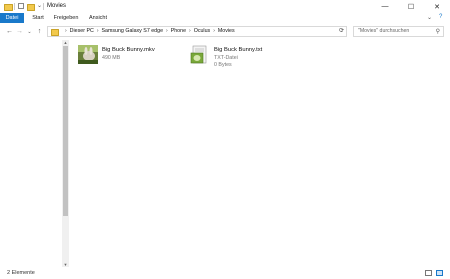 This screenshot has width=450, height=279. What do you see at coordinates (65, 131) in the screenshot?
I see `scrollbar-thumb` at bounding box center [65, 131].